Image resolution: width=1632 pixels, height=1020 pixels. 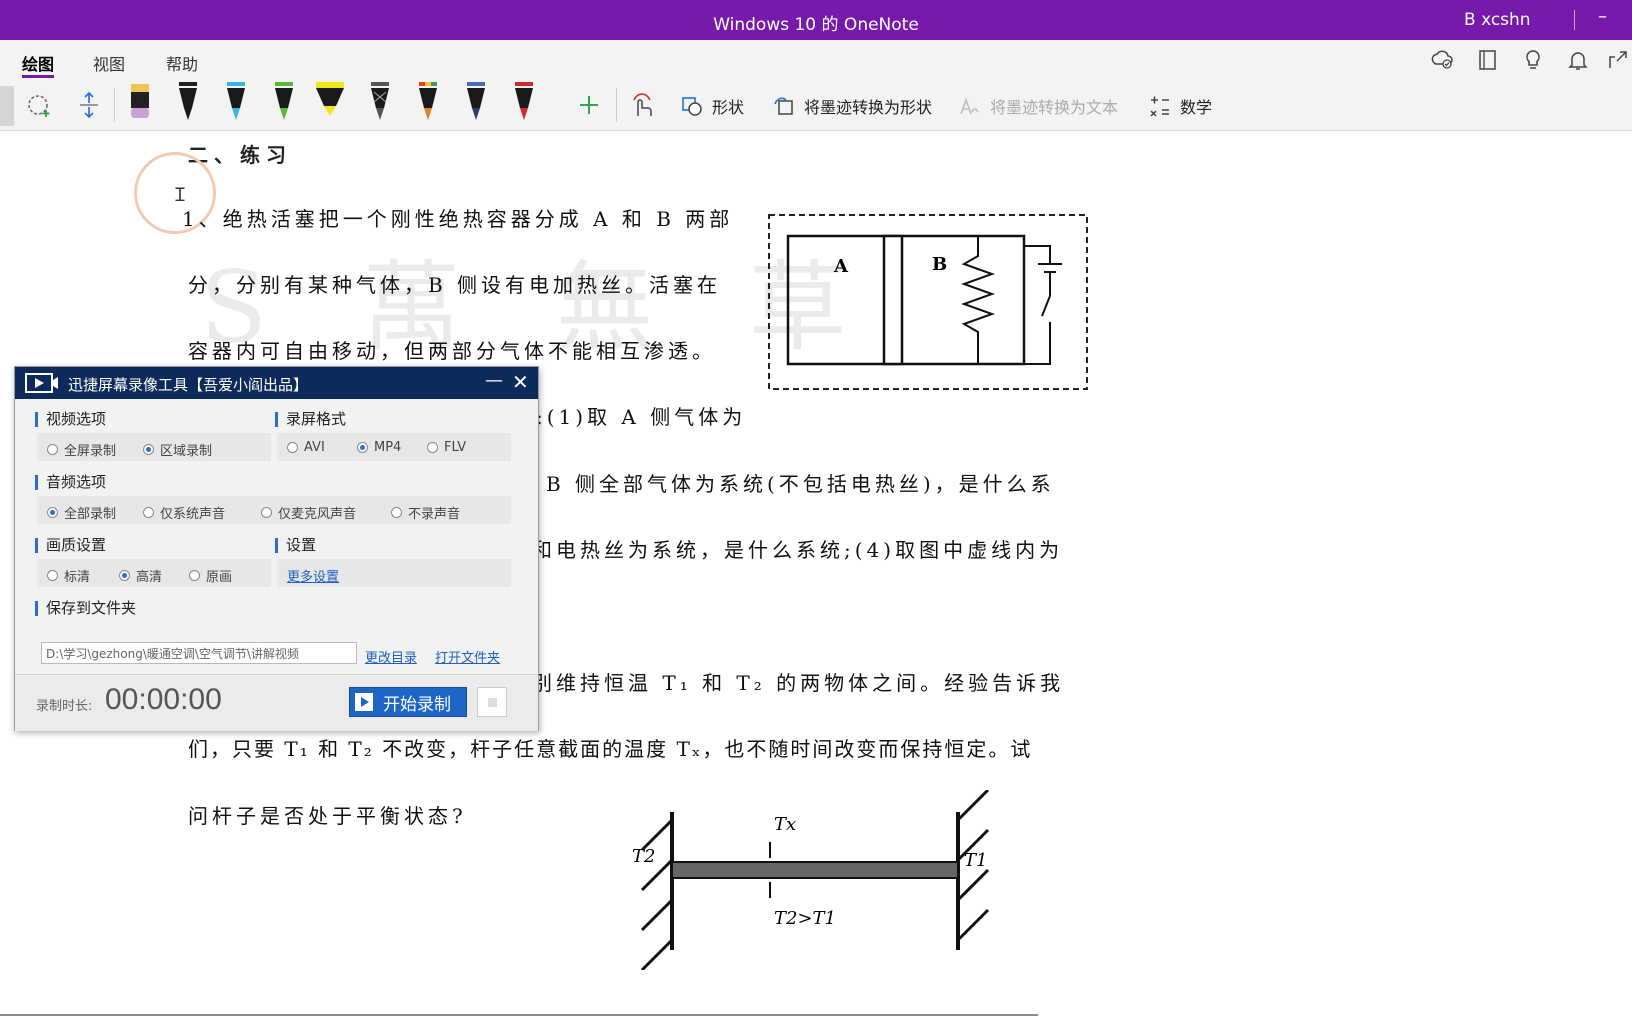 I want to click on label-relation: T2>T1, so click(x=805, y=918).